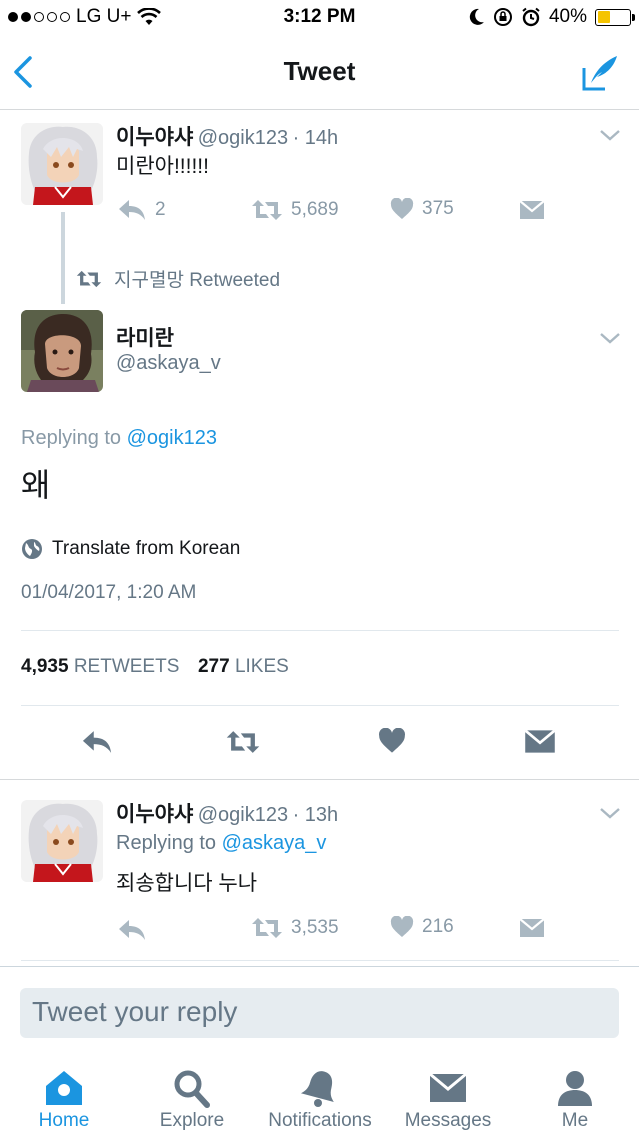 The width and height of the screenshot is (639, 1138). I want to click on replying-to: Replying to @ogik123, so click(119, 438).